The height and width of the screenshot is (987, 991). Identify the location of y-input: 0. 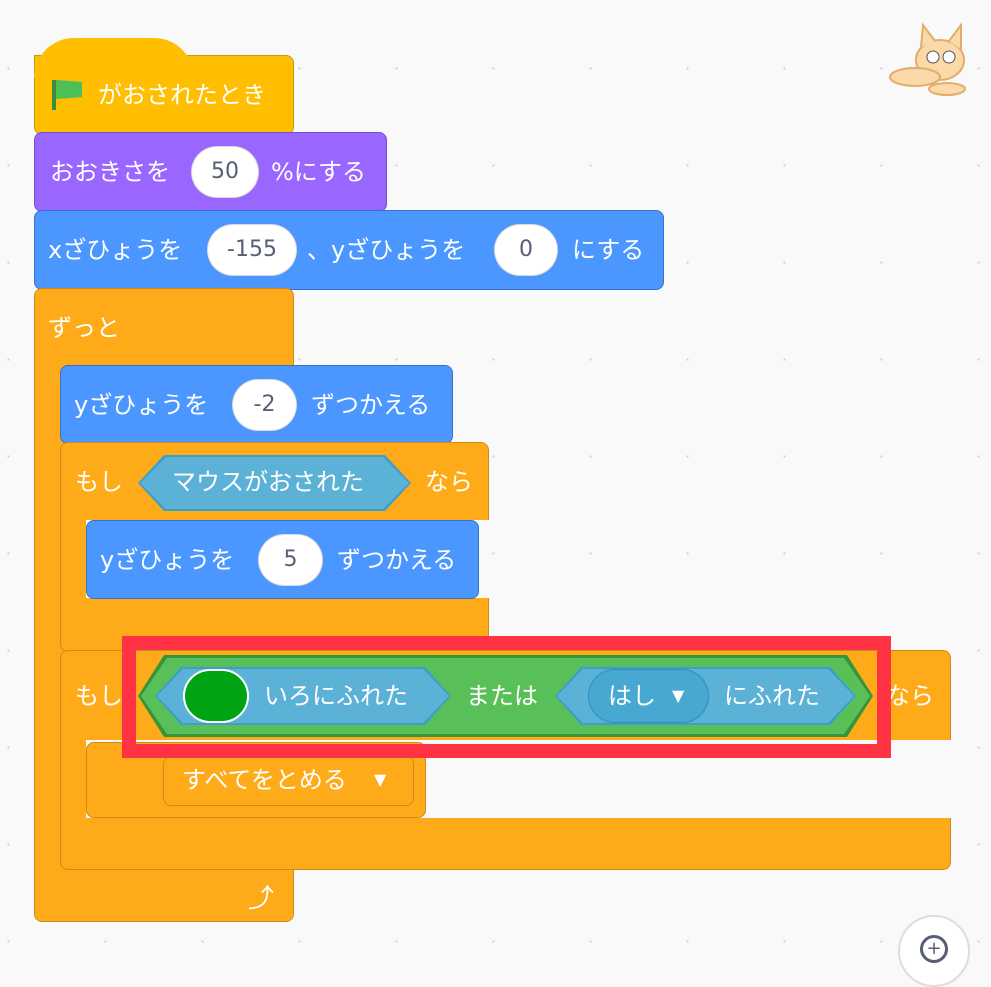
(526, 250).